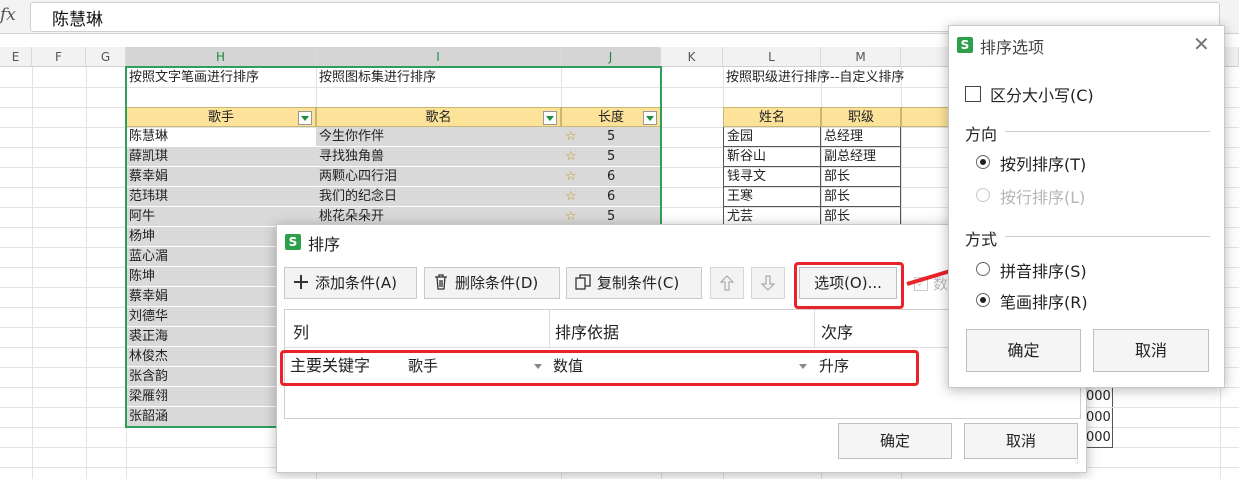  What do you see at coordinates (221, 177) in the screenshot?
I see `singer-cell: 蔡幸娟` at bounding box center [221, 177].